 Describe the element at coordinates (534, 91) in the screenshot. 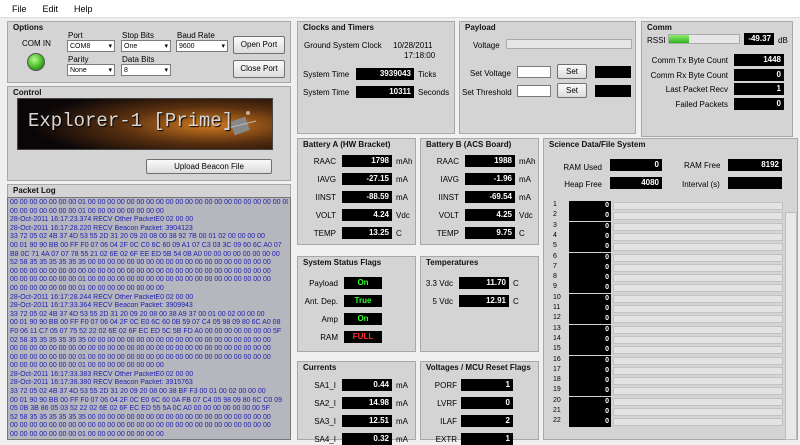

I see `set-threshold-input` at that location.